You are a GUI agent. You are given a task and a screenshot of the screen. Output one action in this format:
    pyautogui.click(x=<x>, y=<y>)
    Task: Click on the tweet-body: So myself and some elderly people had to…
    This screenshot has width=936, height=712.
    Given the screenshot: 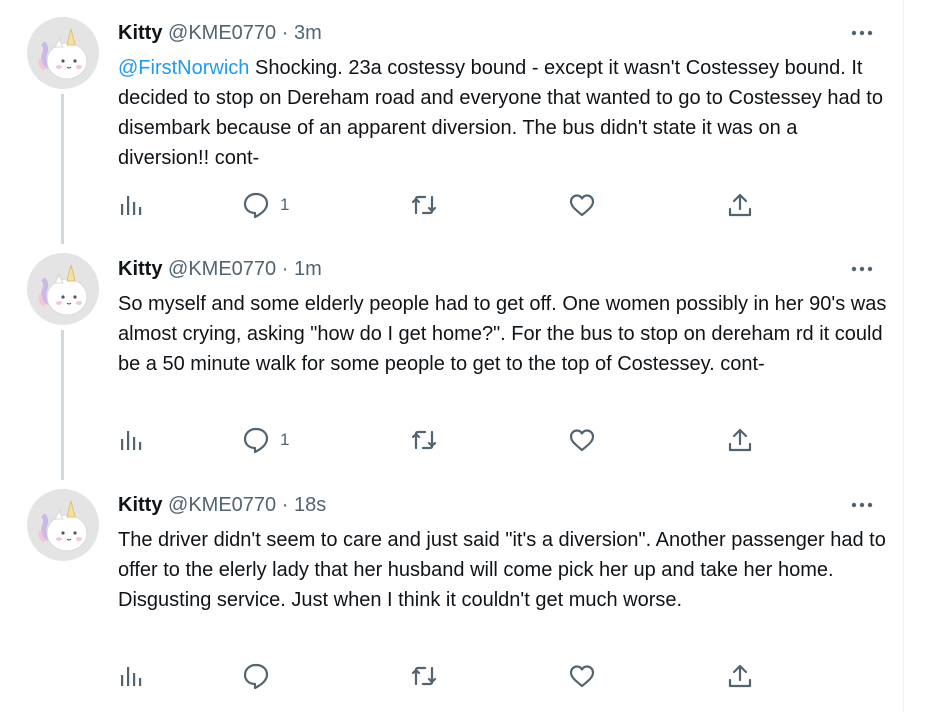 What is the action you would take?
    pyautogui.click(x=502, y=334)
    